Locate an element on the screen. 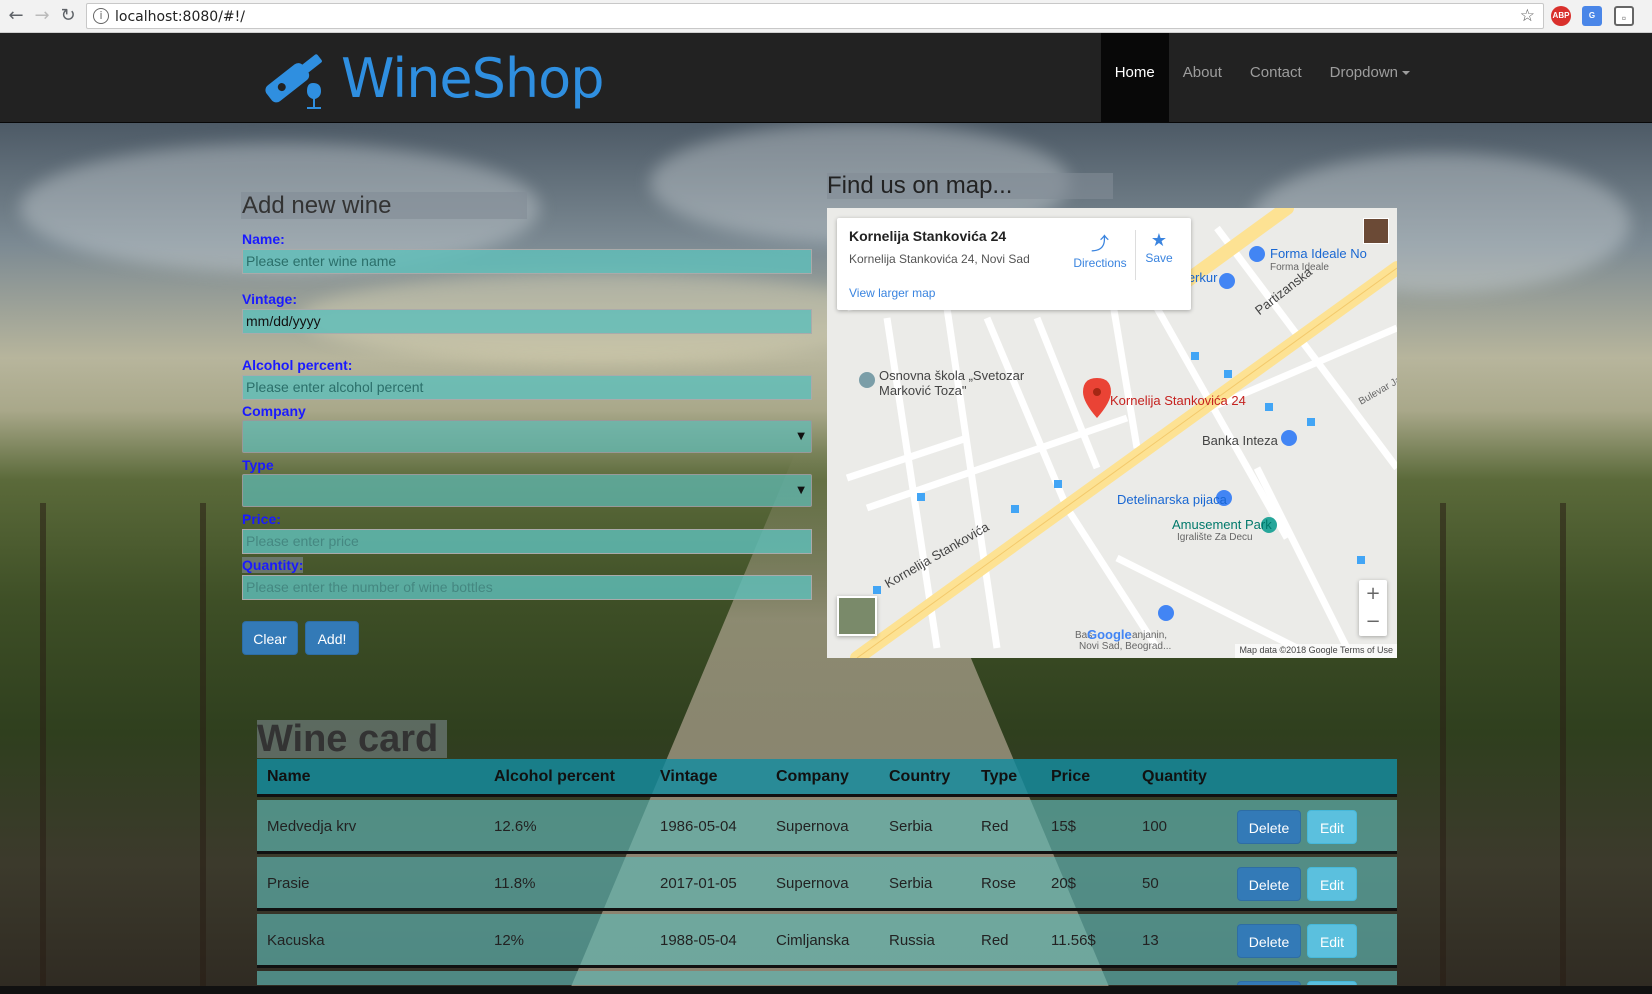  cell-price: 20$ is located at coordinates (1064, 883).